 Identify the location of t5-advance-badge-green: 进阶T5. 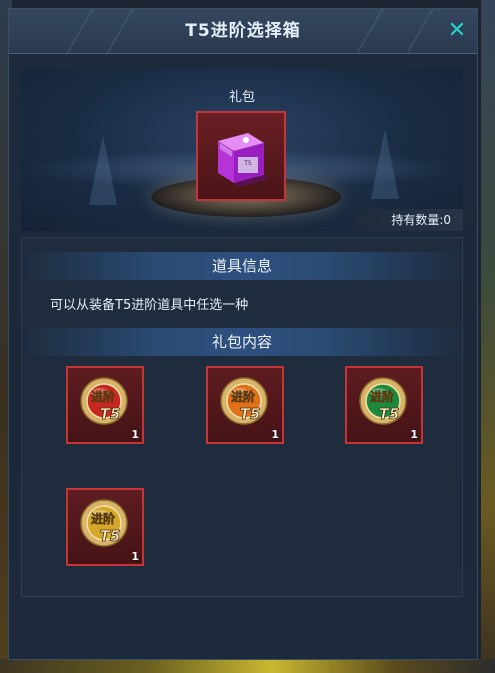
(383, 401).